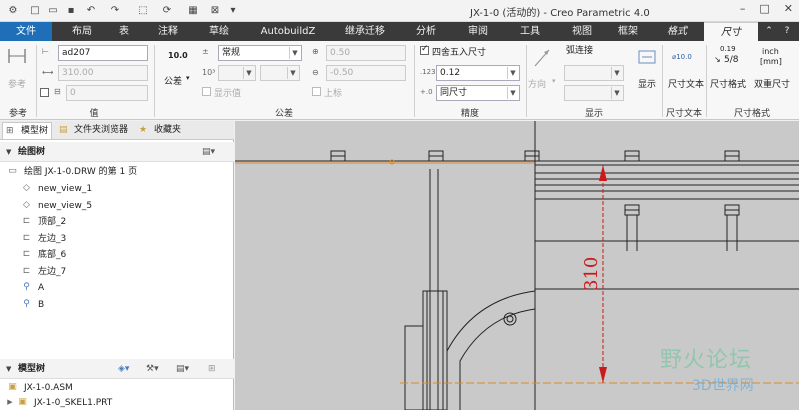 This screenshot has height=410, width=799. I want to click on close-icon: ✕, so click(788, 8).